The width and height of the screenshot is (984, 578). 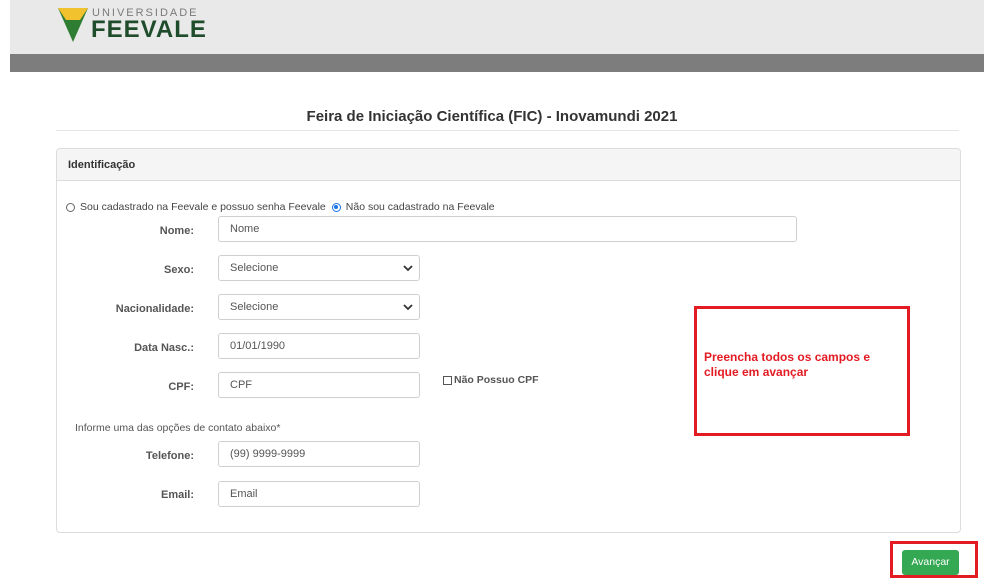 What do you see at coordinates (102, 165) in the screenshot?
I see `panel-title: Identificação` at bounding box center [102, 165].